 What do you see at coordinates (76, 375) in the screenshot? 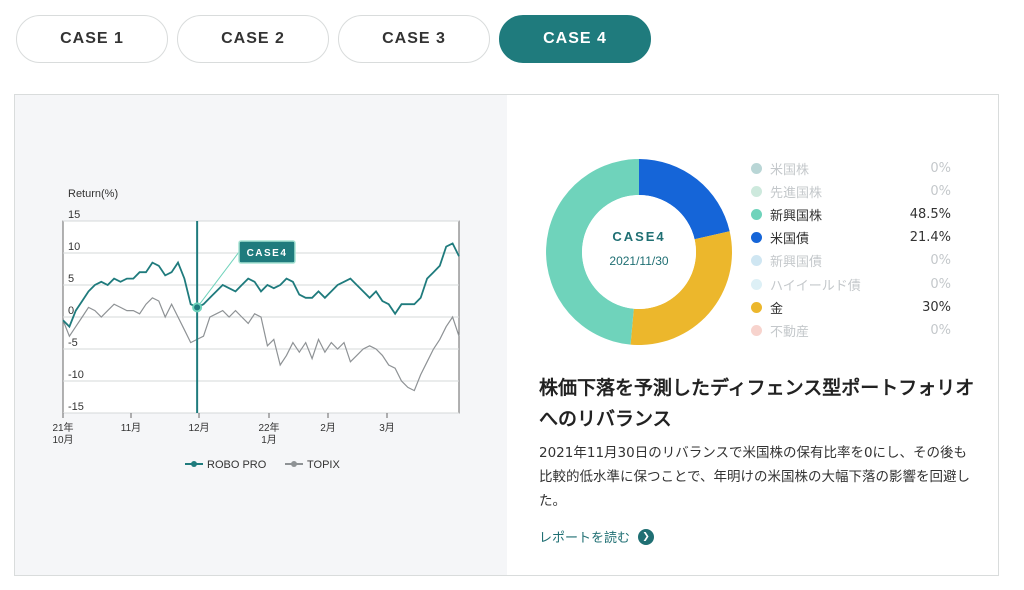
I see `y-tick-label: -10` at bounding box center [76, 375].